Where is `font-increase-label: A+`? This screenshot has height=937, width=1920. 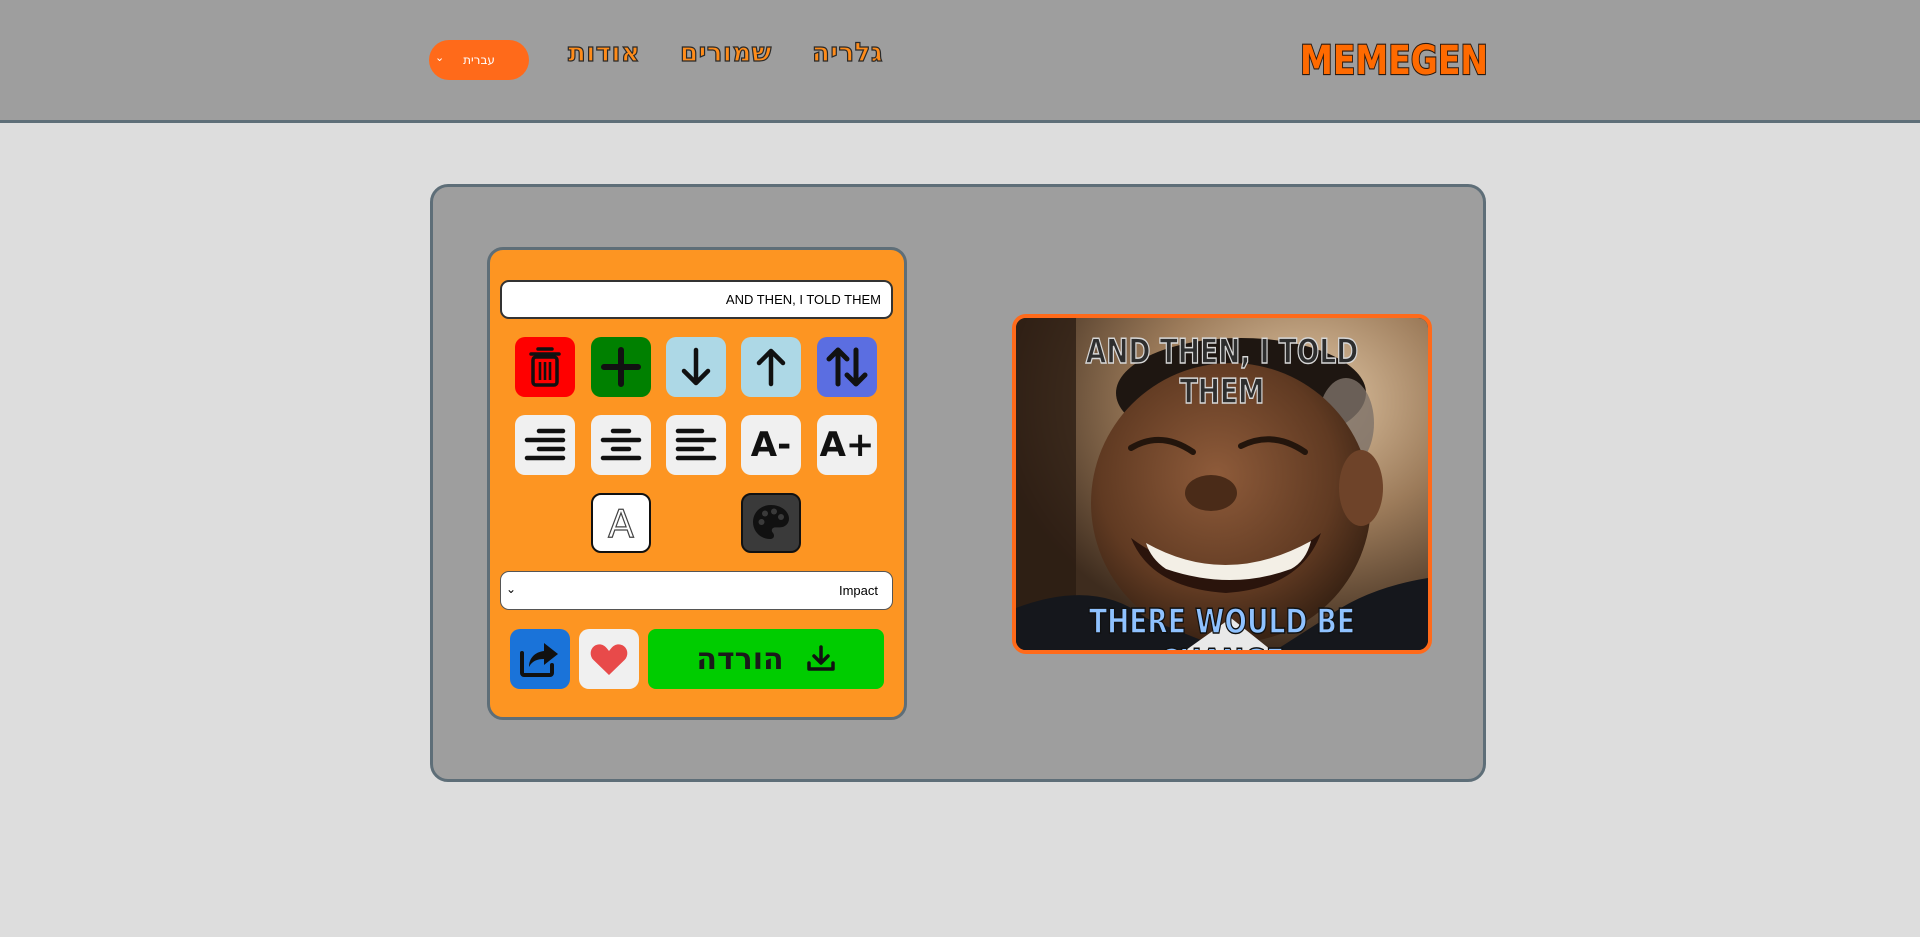 font-increase-label: A+ is located at coordinates (847, 445).